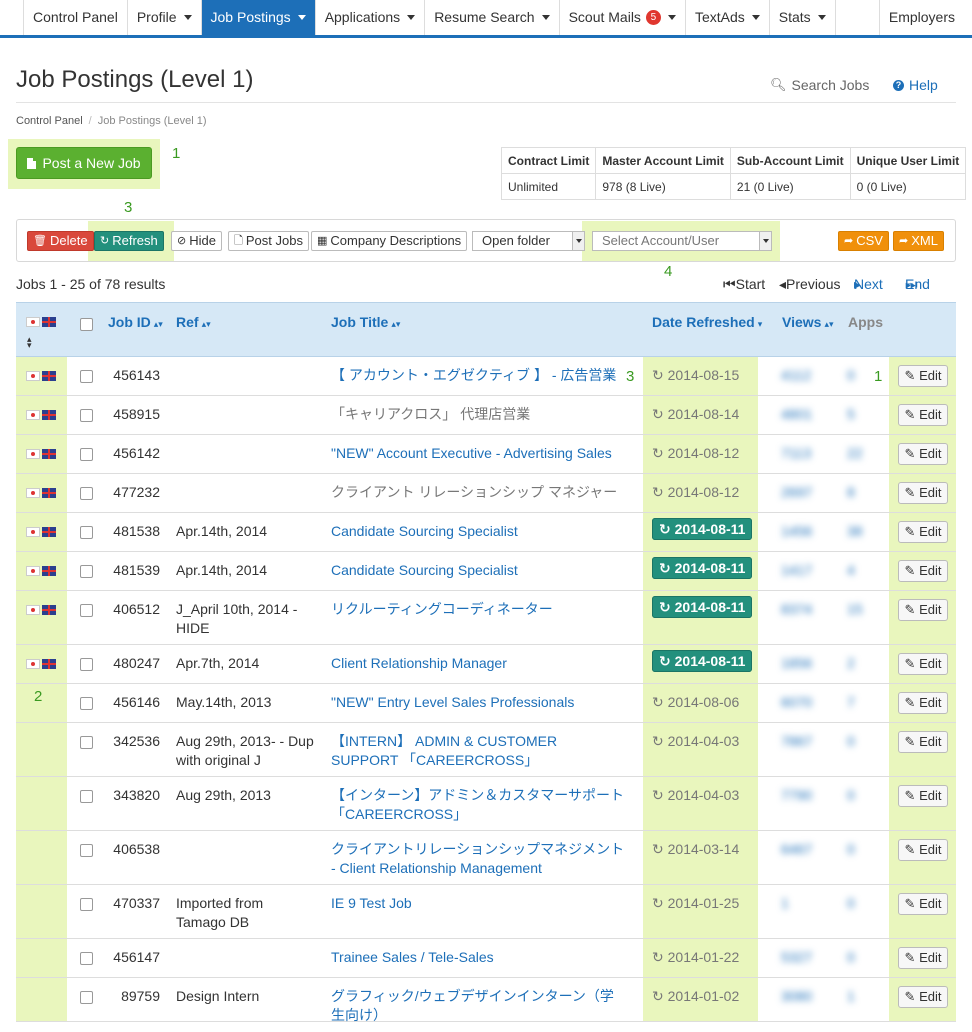 The image size is (972, 1032). What do you see at coordinates (696, 453) in the screenshot?
I see `date-refreshed: ↻ 2014-08-12` at bounding box center [696, 453].